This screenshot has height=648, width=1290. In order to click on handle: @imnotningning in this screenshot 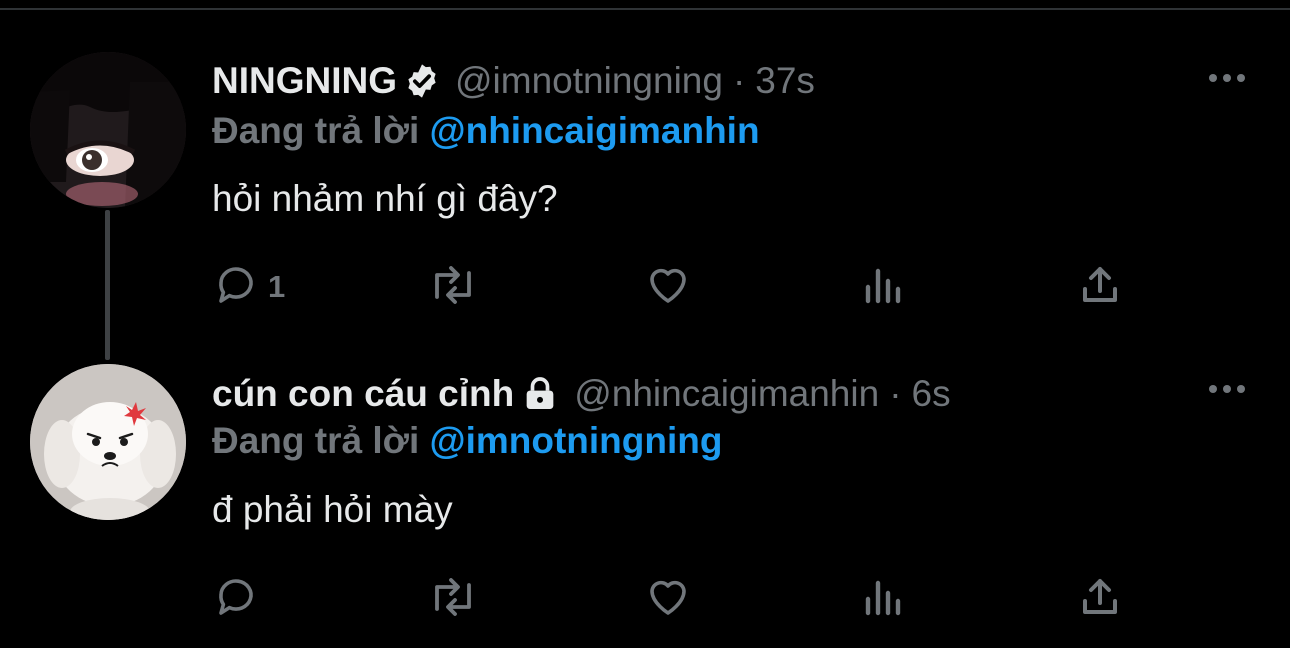, I will do `click(589, 81)`.